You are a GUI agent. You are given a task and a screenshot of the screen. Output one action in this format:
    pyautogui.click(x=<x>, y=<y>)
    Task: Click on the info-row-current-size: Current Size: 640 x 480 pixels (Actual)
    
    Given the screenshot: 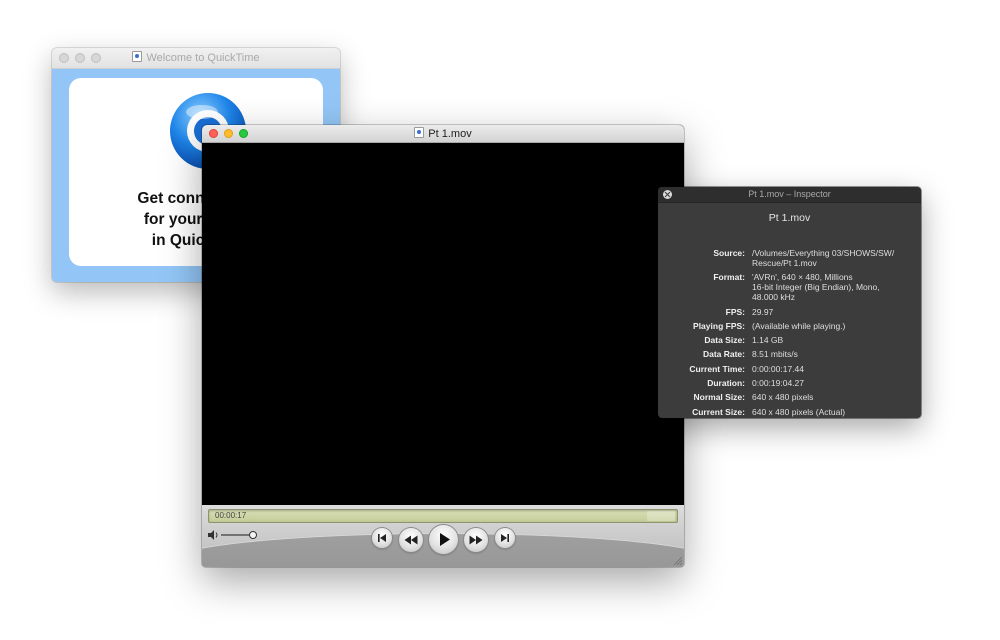 What is the action you would take?
    pyautogui.click(x=789, y=412)
    